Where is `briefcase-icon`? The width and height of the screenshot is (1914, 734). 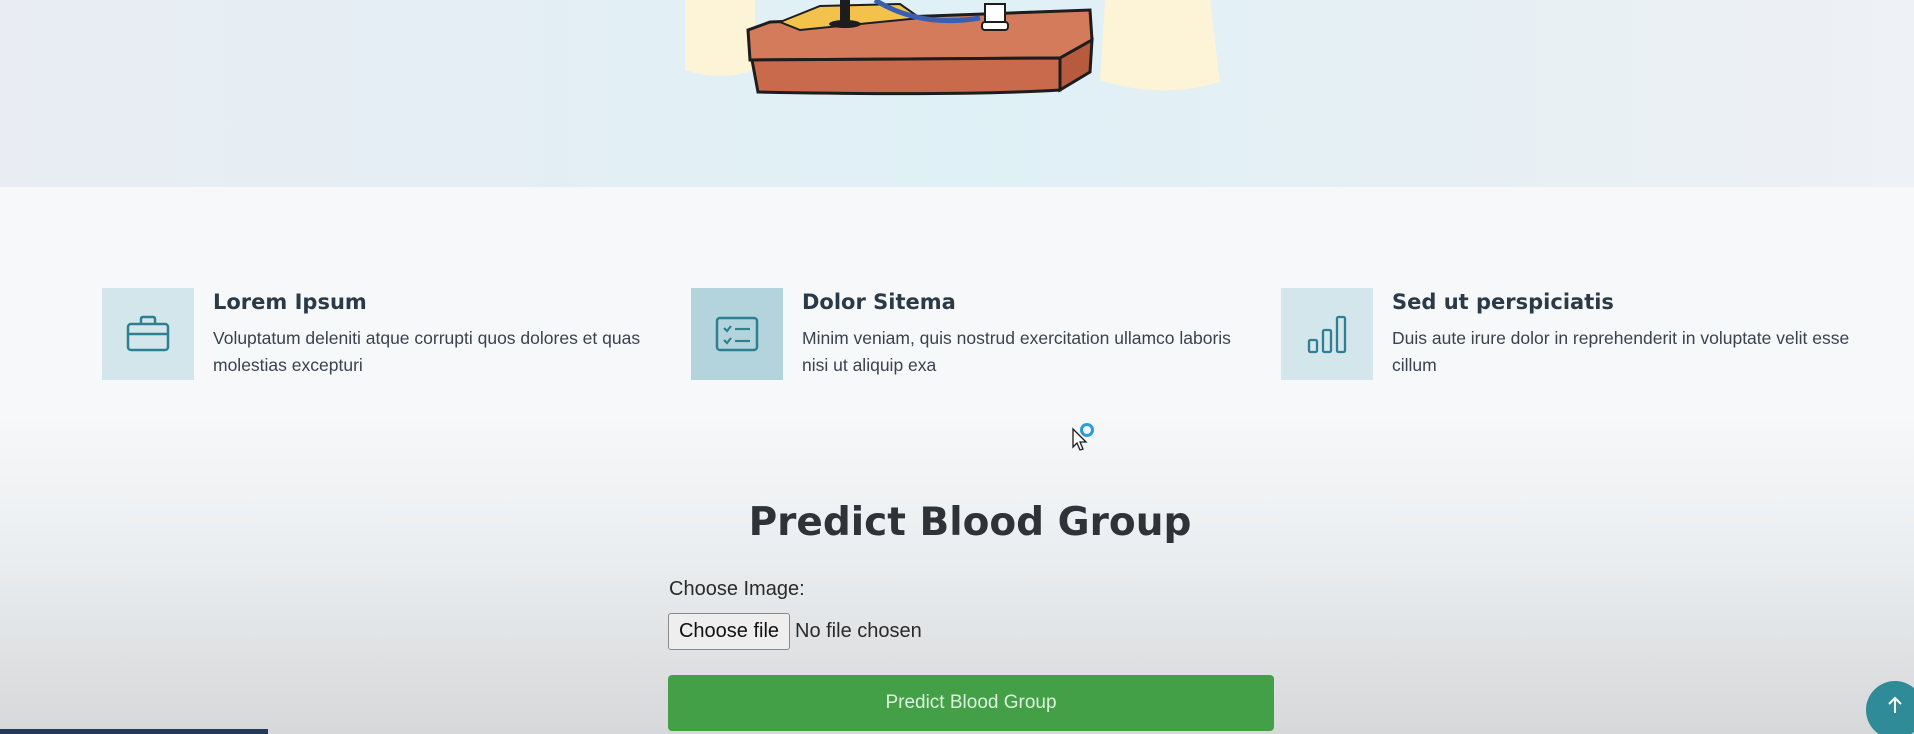
briefcase-icon is located at coordinates (148, 333).